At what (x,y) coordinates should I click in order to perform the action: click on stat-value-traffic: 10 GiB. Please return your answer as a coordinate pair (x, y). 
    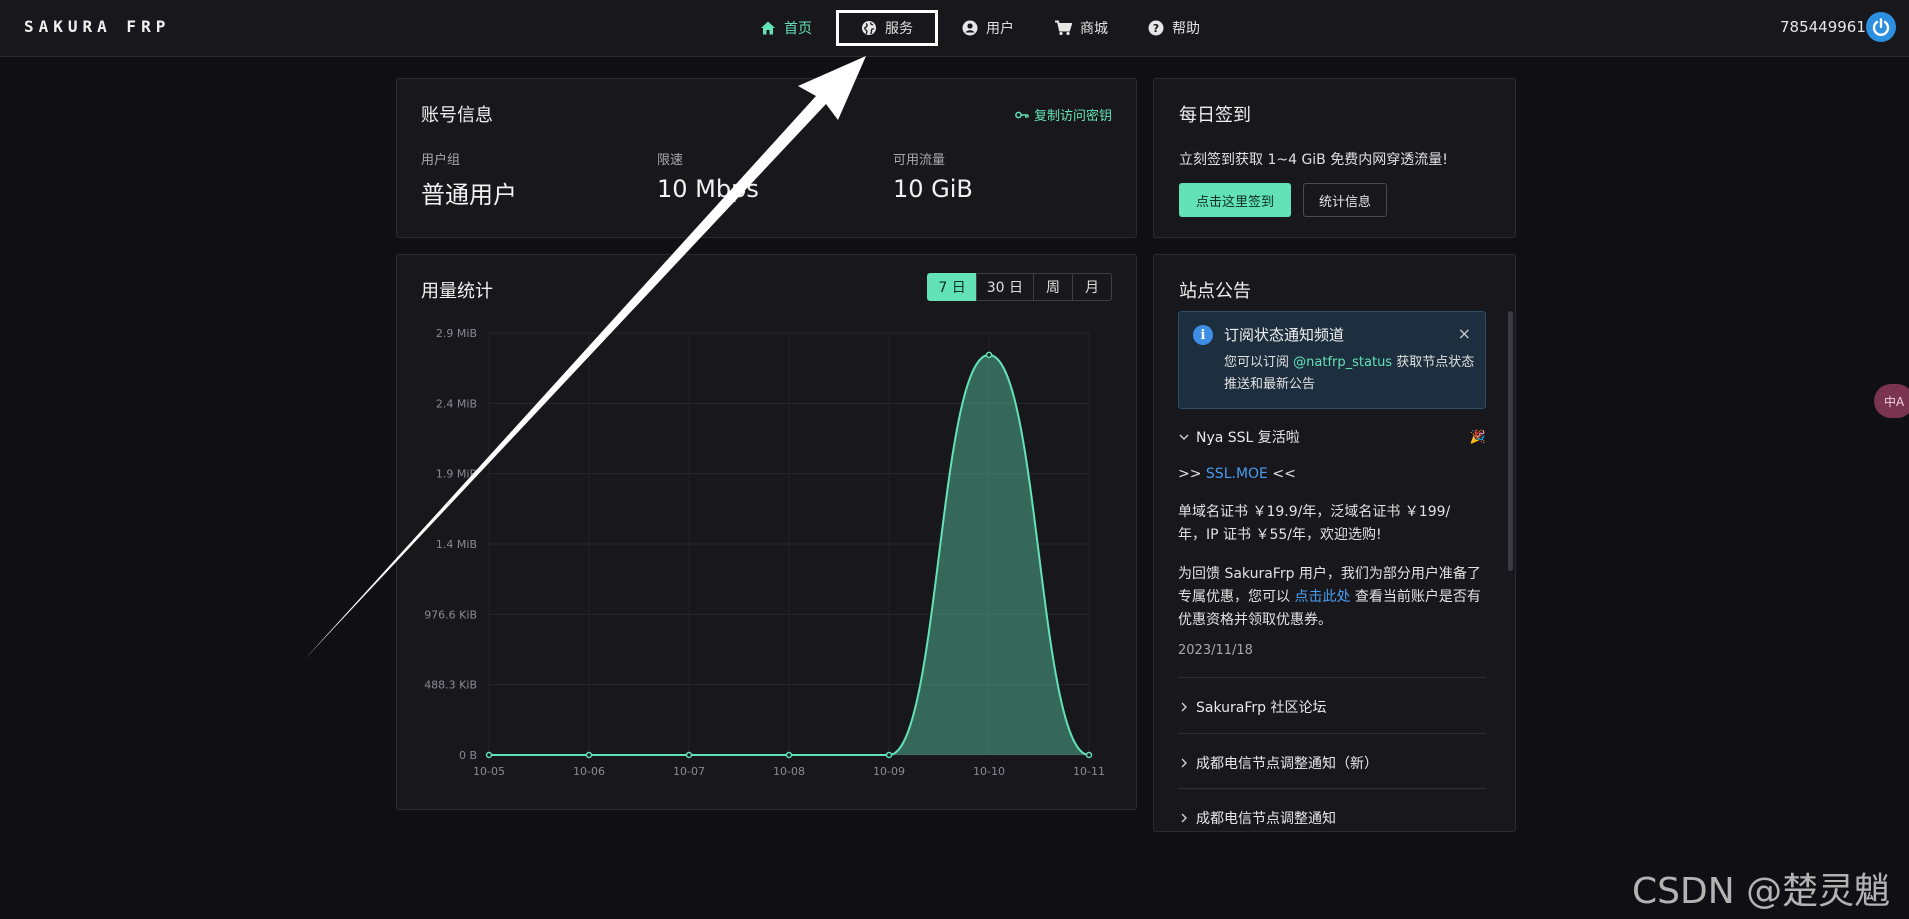
    Looking at the image, I should click on (933, 189).